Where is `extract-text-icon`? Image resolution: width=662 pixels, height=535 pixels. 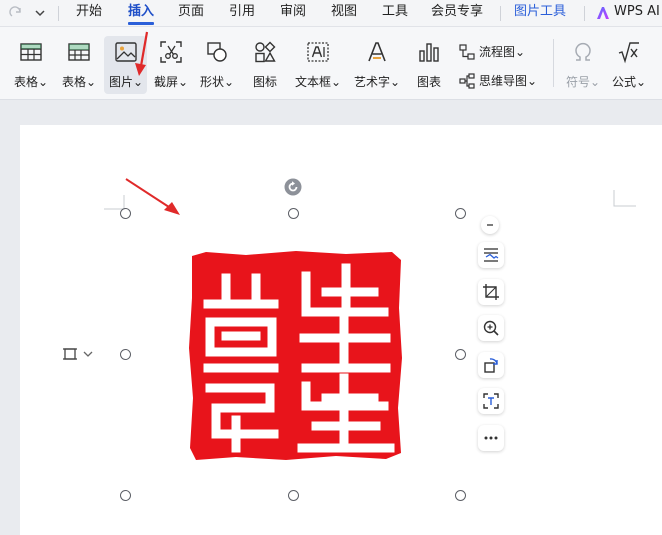
extract-text-icon is located at coordinates (491, 401).